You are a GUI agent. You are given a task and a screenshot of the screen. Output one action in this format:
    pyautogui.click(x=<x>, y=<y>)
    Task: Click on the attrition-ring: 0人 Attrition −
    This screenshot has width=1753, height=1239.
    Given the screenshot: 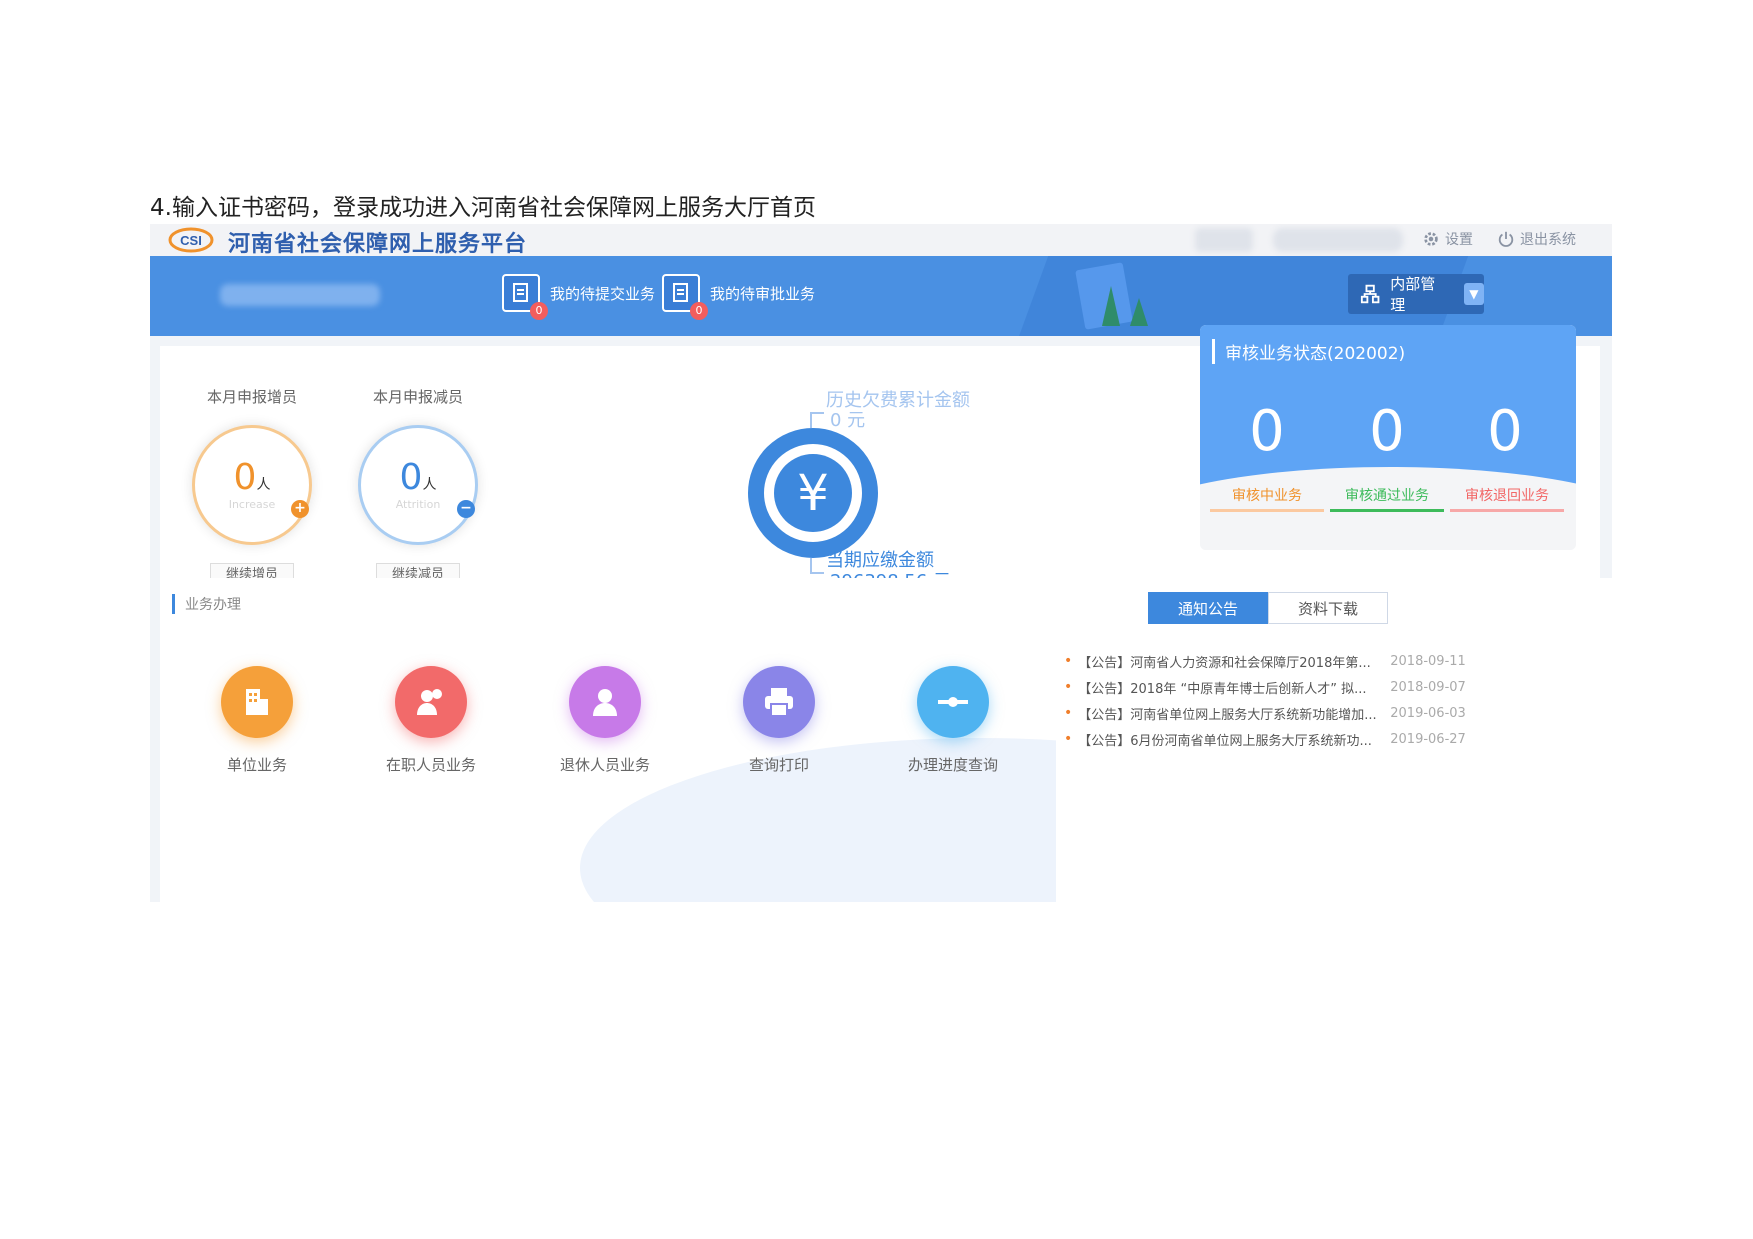 What is the action you would take?
    pyautogui.click(x=418, y=485)
    